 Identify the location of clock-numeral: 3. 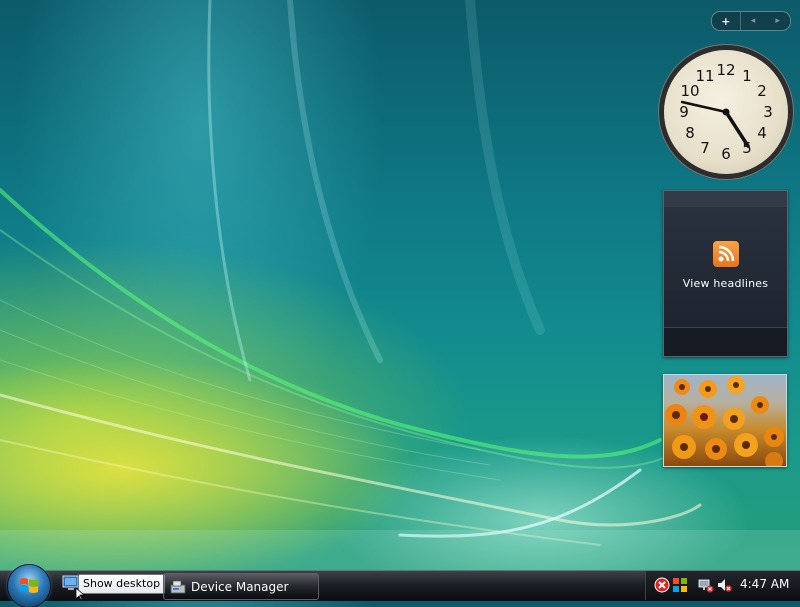
(768, 112).